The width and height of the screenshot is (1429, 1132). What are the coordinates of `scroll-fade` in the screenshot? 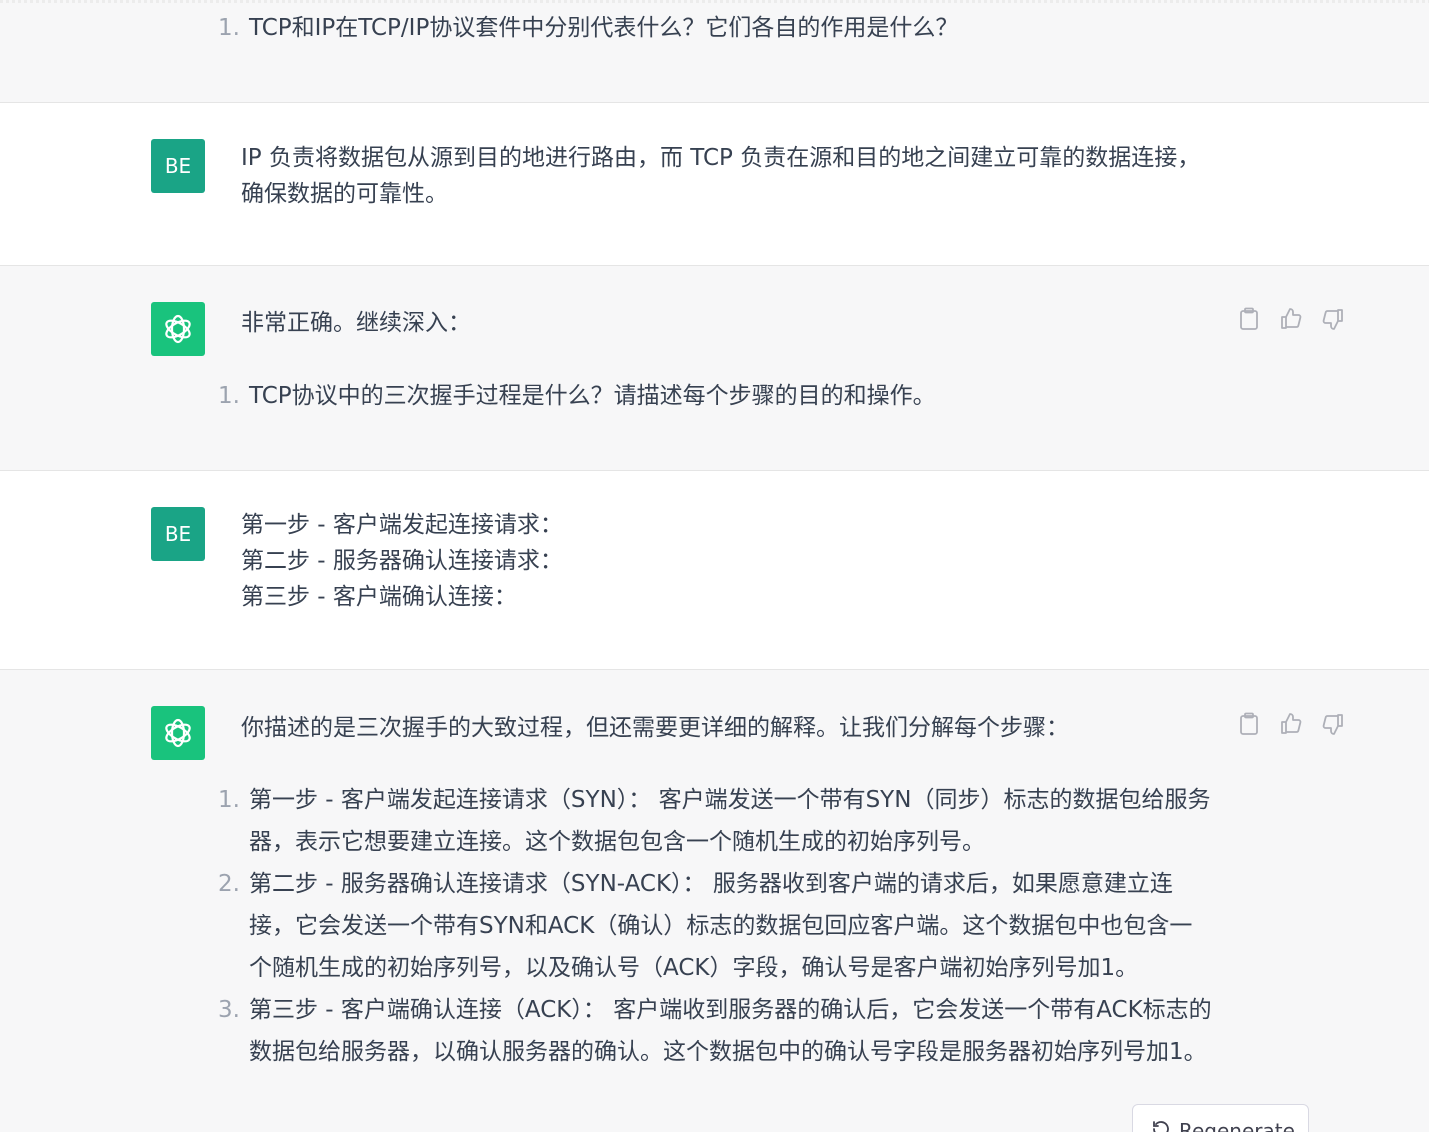 It's located at (714, 1).